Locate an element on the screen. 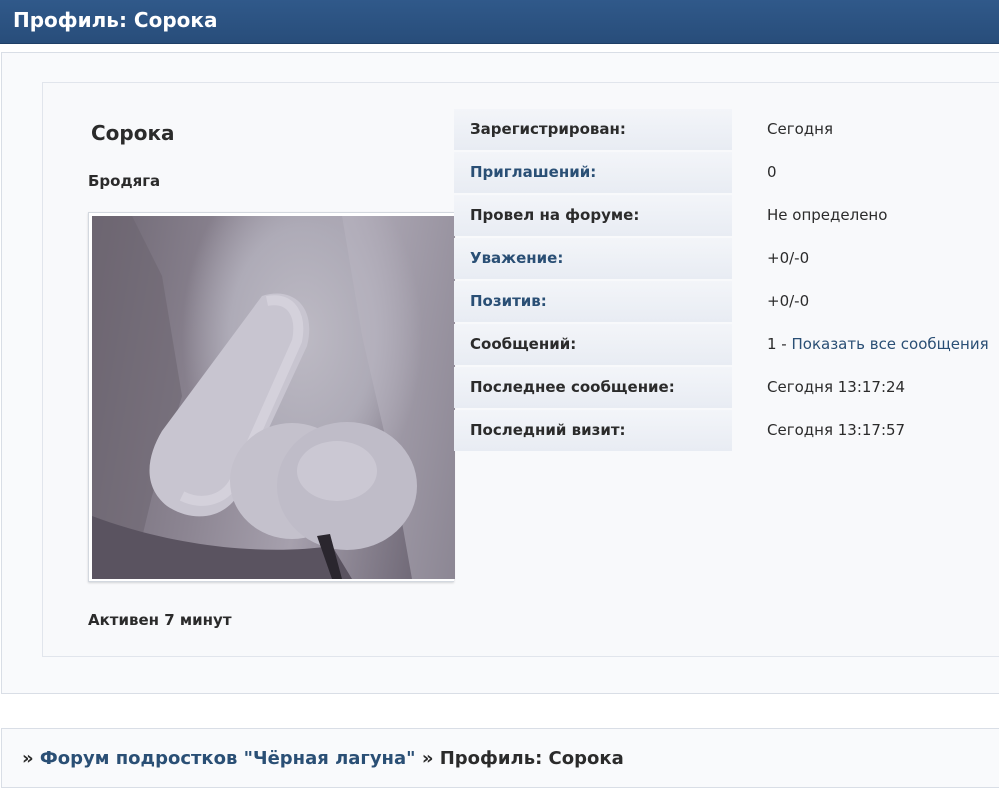  profile-user-title: Бродяга is located at coordinates (124, 181).